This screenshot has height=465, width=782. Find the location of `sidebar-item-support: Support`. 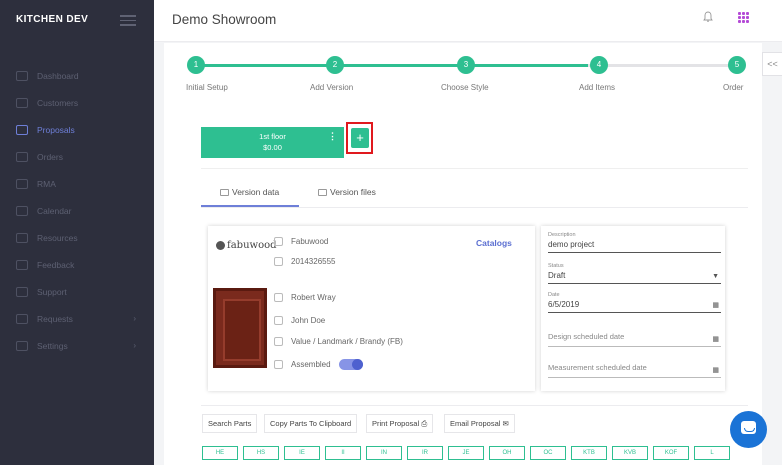

sidebar-item-support: Support is located at coordinates (77, 291).